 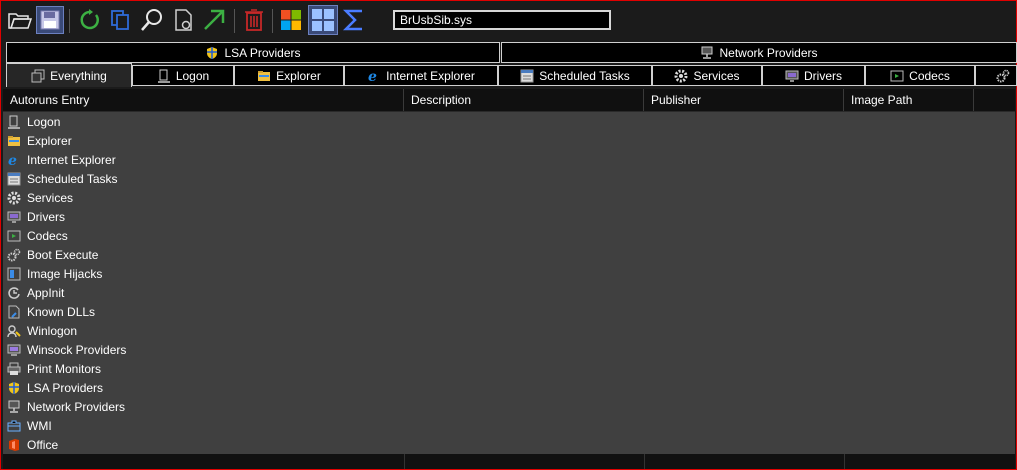 What do you see at coordinates (192, 75) in the screenshot?
I see `tab-label: Logon` at bounding box center [192, 75].